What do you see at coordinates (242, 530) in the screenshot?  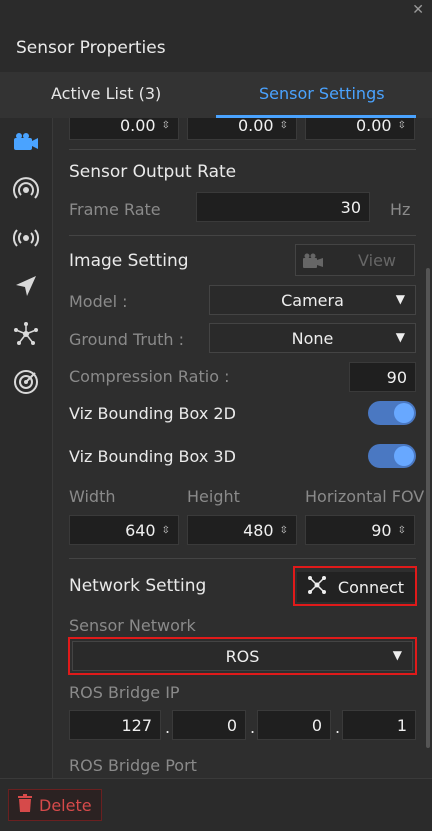 I see `height-input: 480 ⇳` at bounding box center [242, 530].